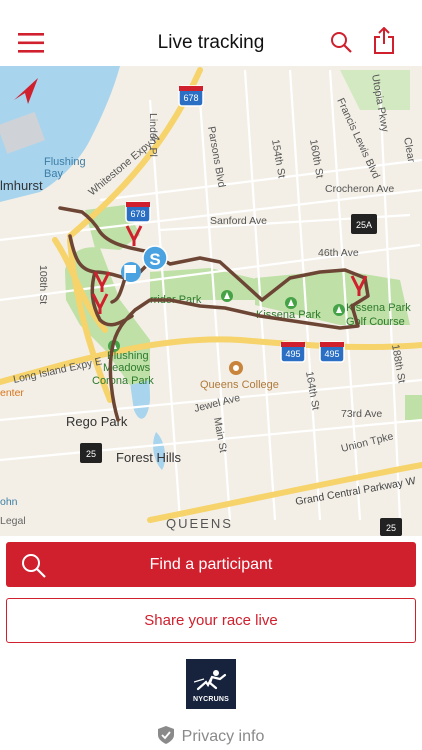  What do you see at coordinates (57, 370) in the screenshot?
I see `map-label-lie: Long Island Expy E` at bounding box center [57, 370].